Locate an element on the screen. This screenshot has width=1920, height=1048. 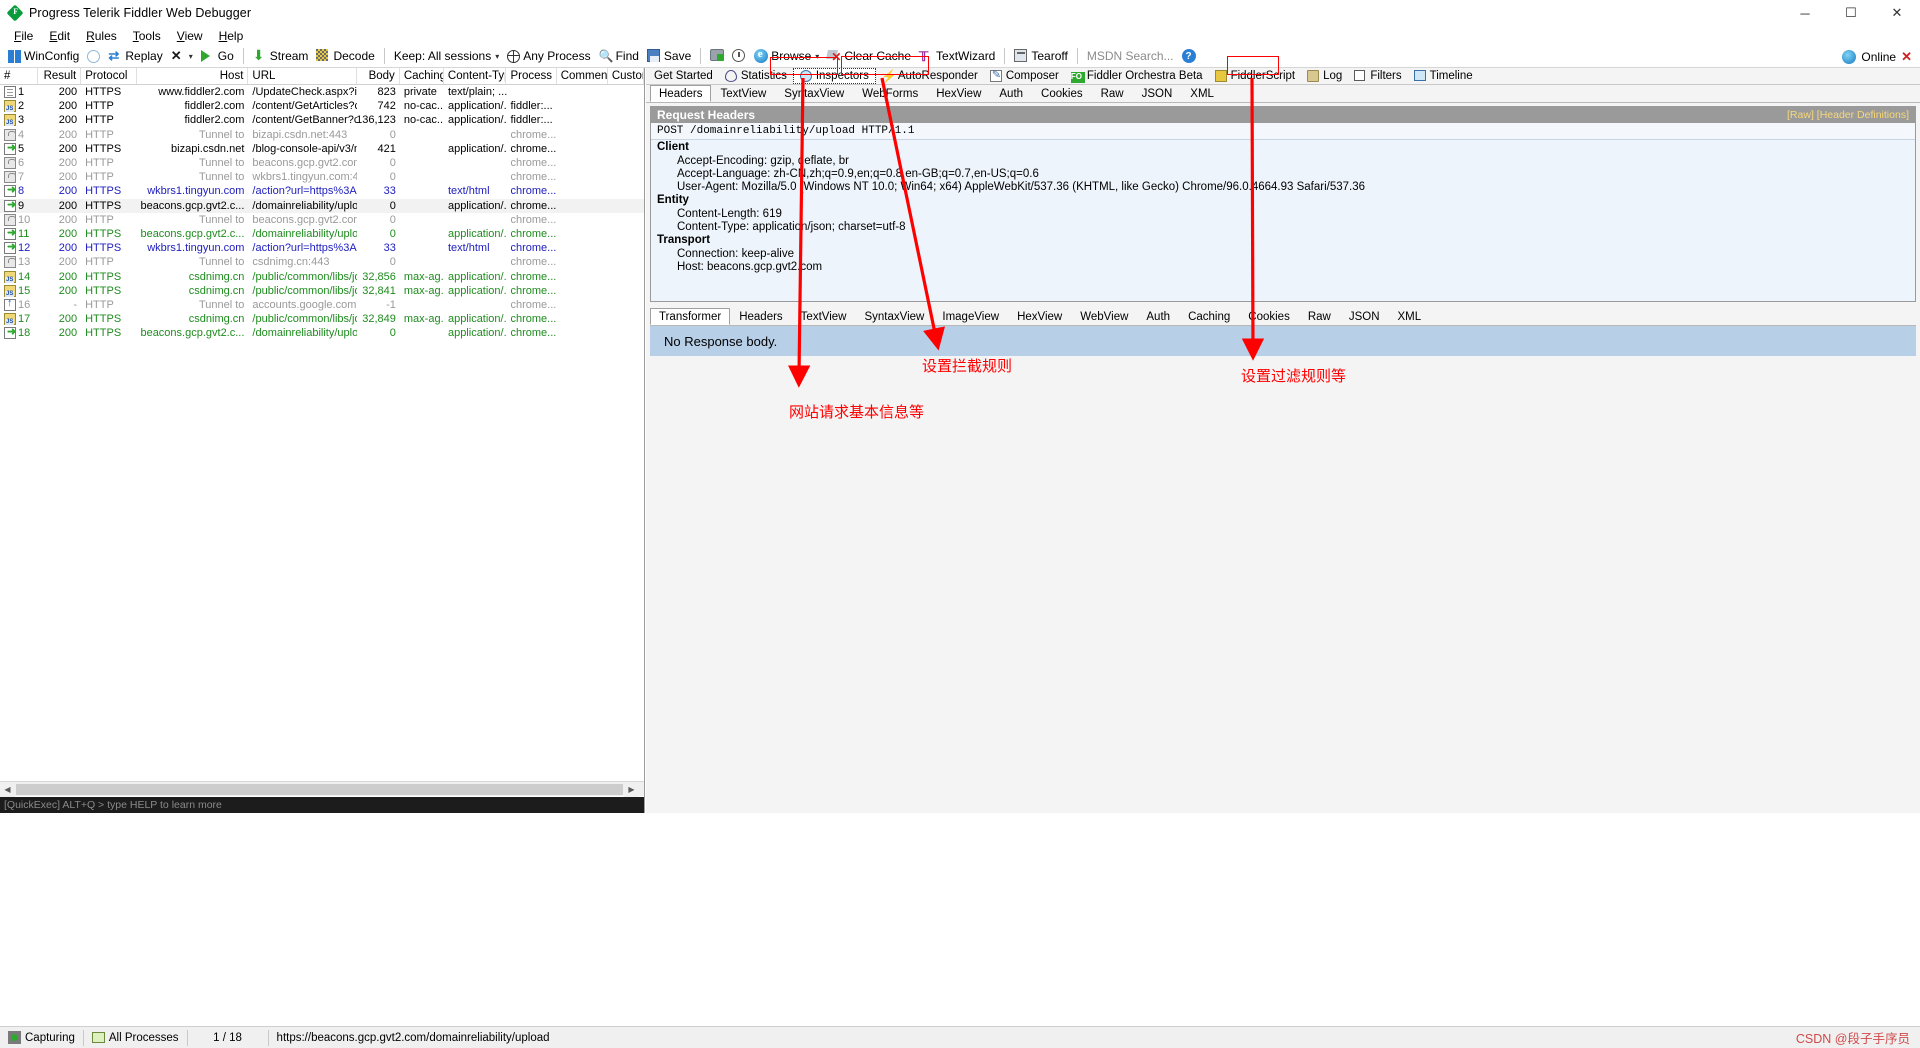
tab-fiddler-orchestra-beta: FO Fiddler Orchestra Beta is located at coordinates (1136, 76).